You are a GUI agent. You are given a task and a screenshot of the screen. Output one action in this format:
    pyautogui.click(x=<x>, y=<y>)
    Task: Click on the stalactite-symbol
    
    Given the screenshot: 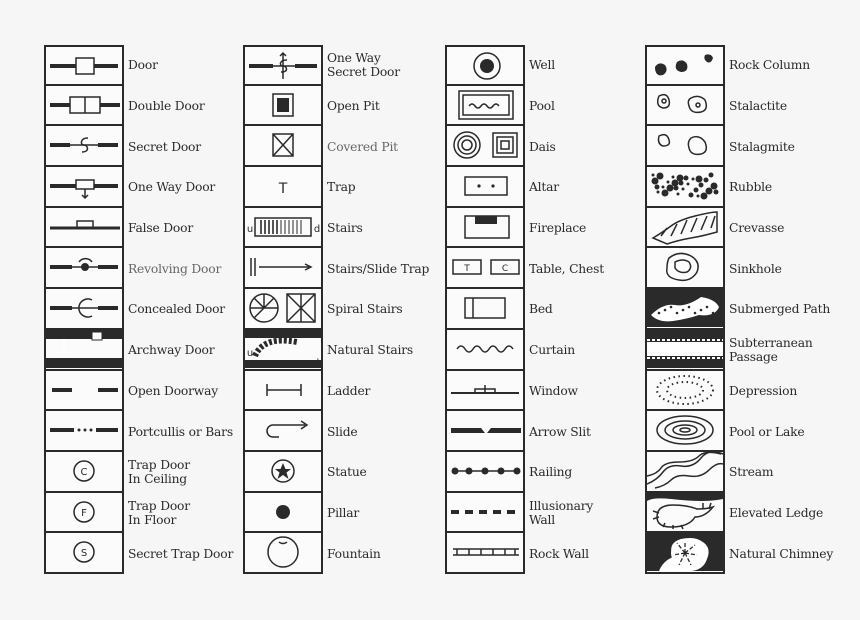 What is the action you would take?
    pyautogui.click(x=682, y=103)
    